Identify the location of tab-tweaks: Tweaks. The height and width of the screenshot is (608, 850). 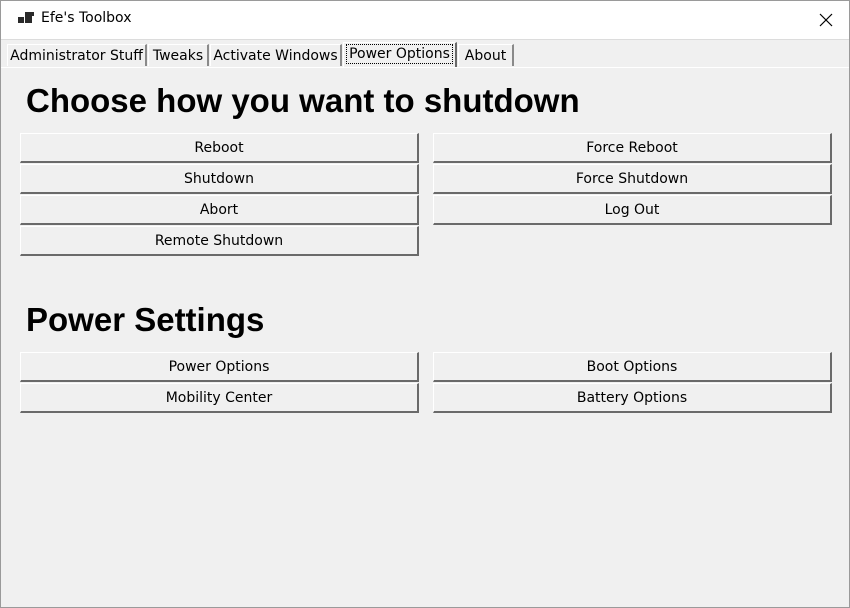
(178, 55).